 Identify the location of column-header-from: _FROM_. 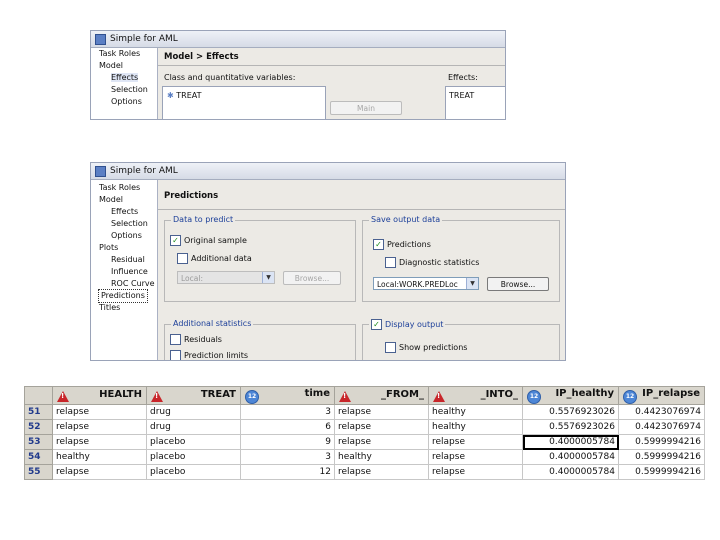
(381, 395).